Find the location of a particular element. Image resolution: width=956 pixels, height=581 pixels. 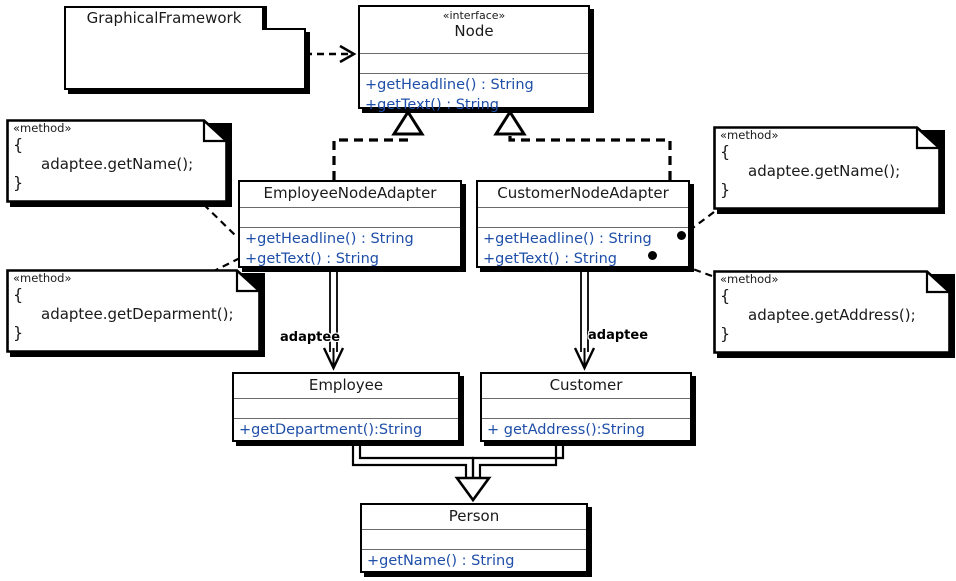

package-tab-label: GraphicalFramework is located at coordinates (164, 18).